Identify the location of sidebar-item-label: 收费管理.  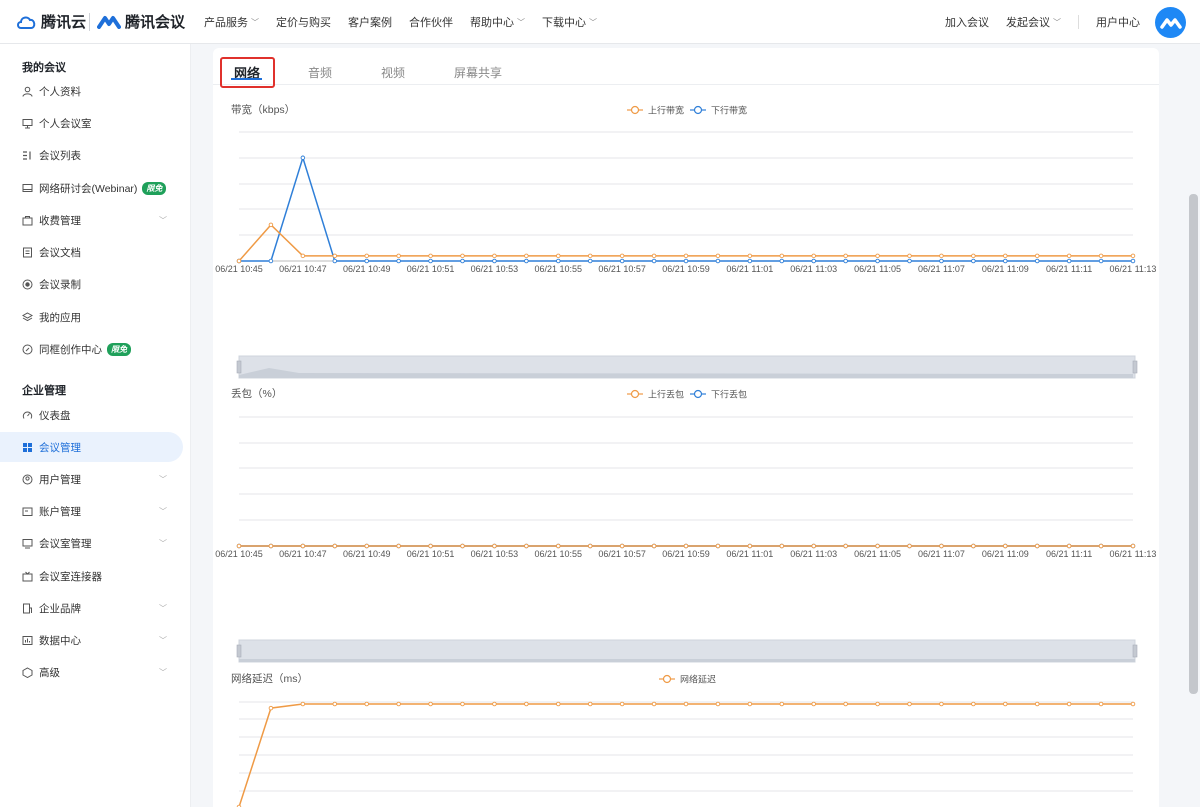
(60, 220).